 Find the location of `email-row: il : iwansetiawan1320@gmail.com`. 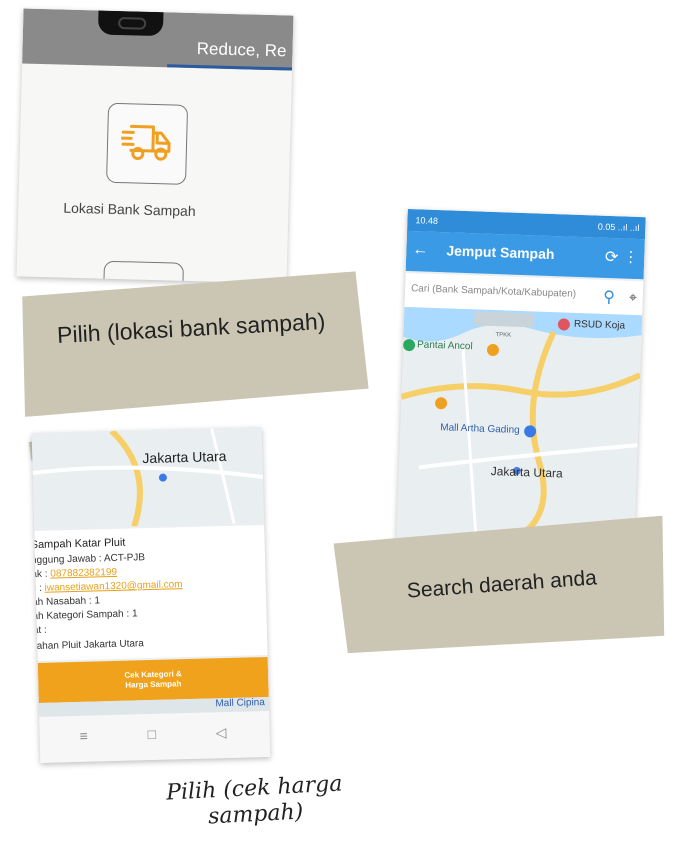

email-row: il : iwansetiawan1320@gmail.com is located at coordinates (107, 586).